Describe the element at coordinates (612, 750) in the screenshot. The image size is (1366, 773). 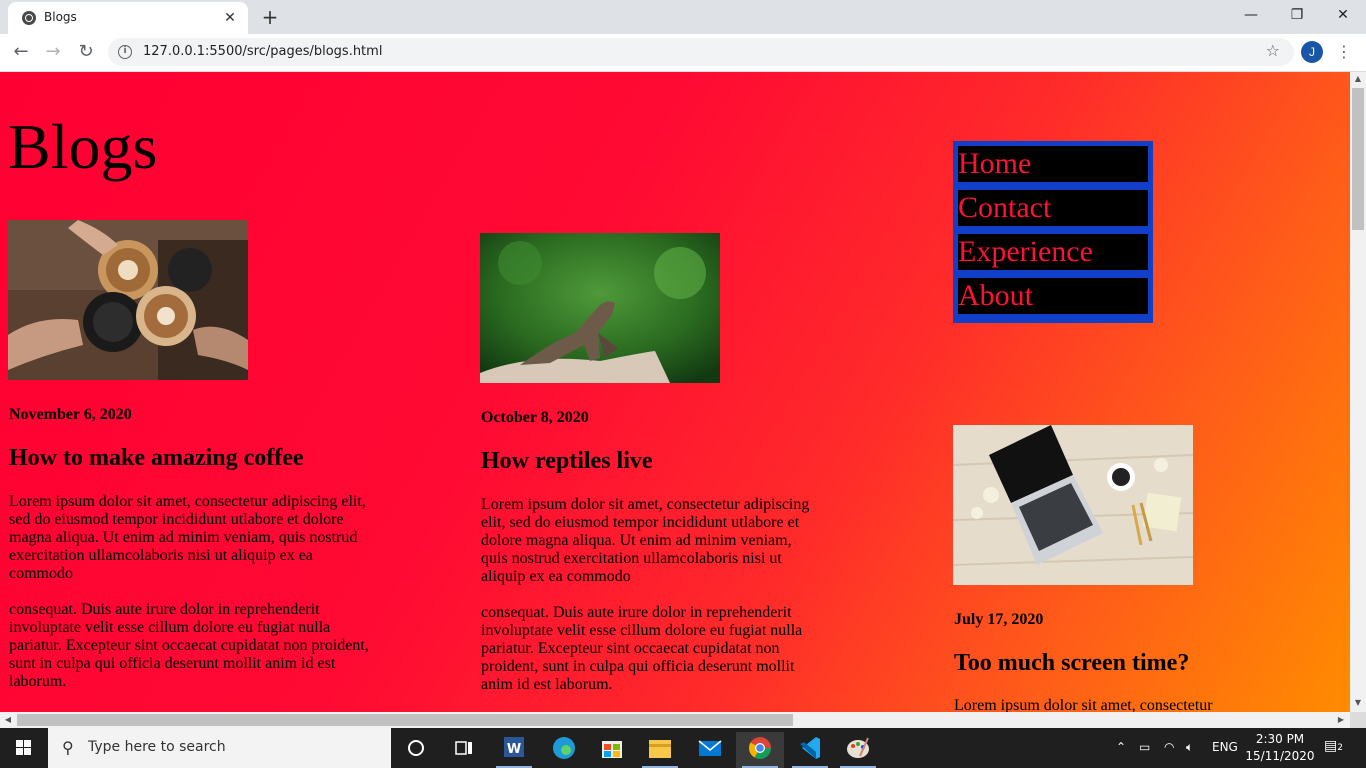
I see `store-icon` at that location.